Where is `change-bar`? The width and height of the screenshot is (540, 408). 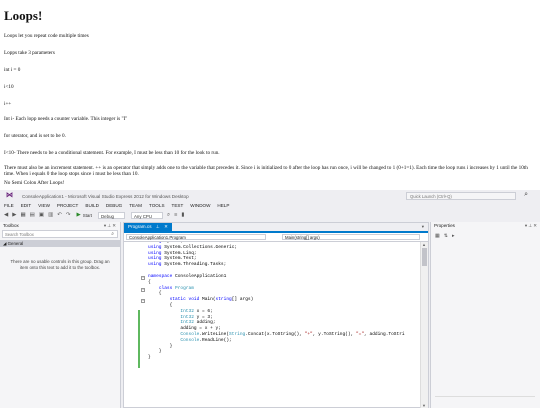 change-bar is located at coordinates (139, 339).